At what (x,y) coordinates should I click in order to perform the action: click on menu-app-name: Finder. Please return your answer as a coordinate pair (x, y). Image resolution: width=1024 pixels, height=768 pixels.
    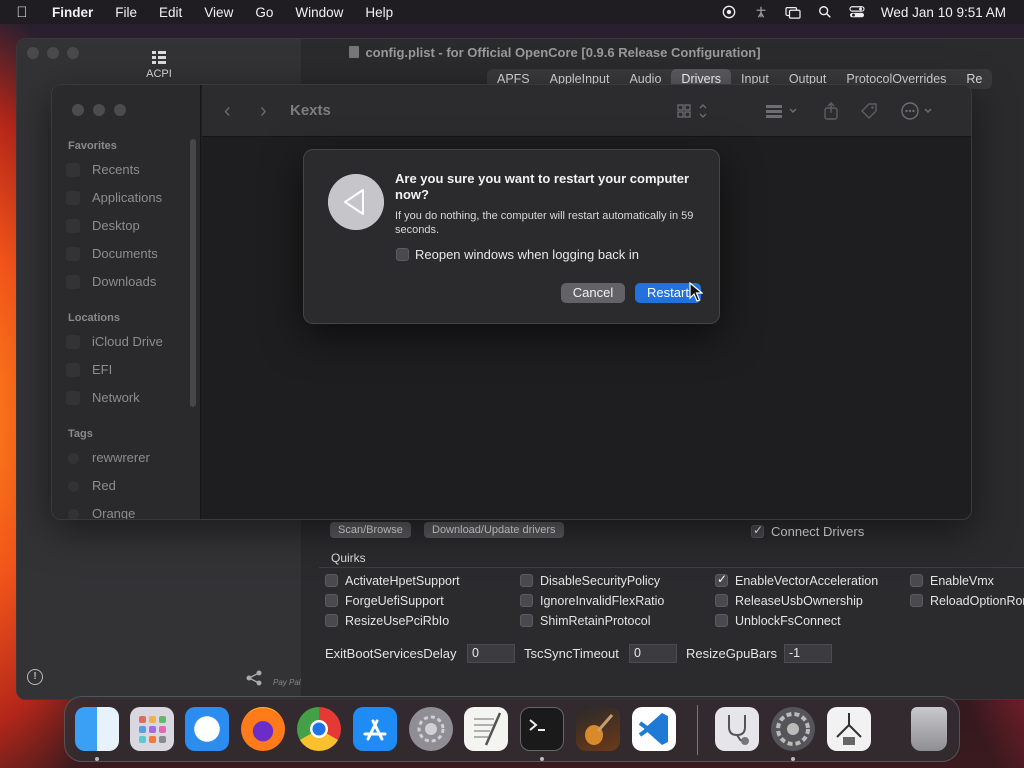
    Looking at the image, I should click on (74, 12).